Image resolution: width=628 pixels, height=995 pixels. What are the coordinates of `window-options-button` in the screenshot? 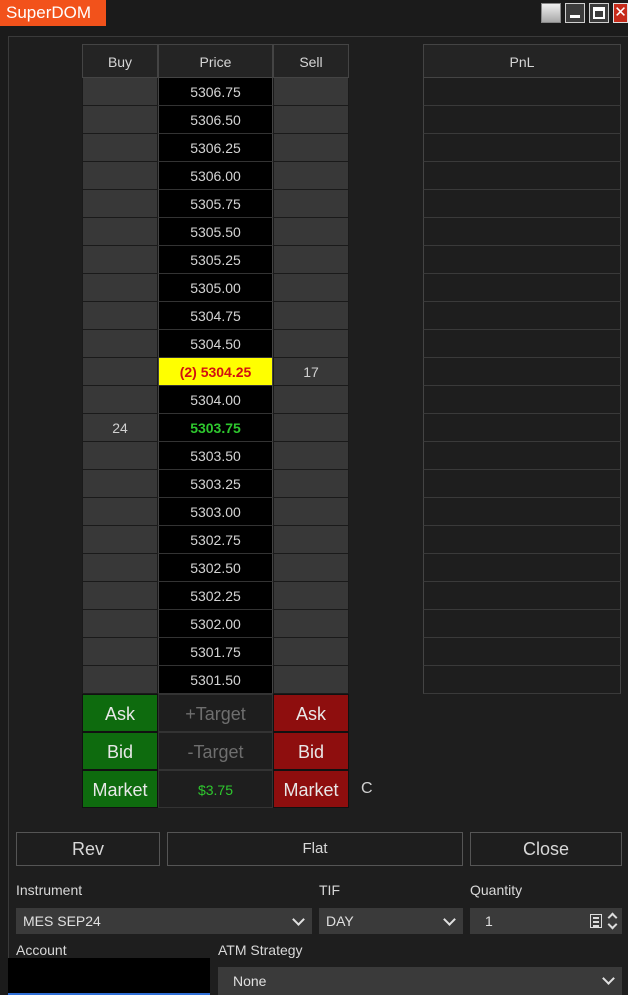 It's located at (551, 13).